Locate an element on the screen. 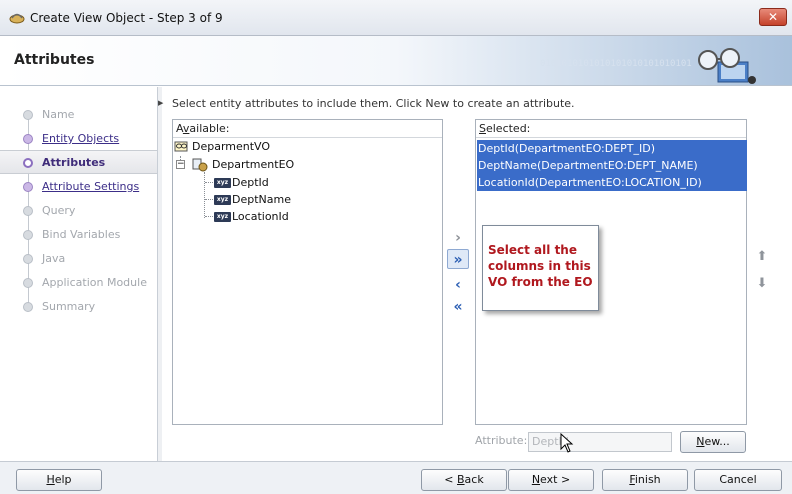 Image resolution: width=792 pixels, height=494 pixels. view-object-node-icon is located at coordinates (181, 146).